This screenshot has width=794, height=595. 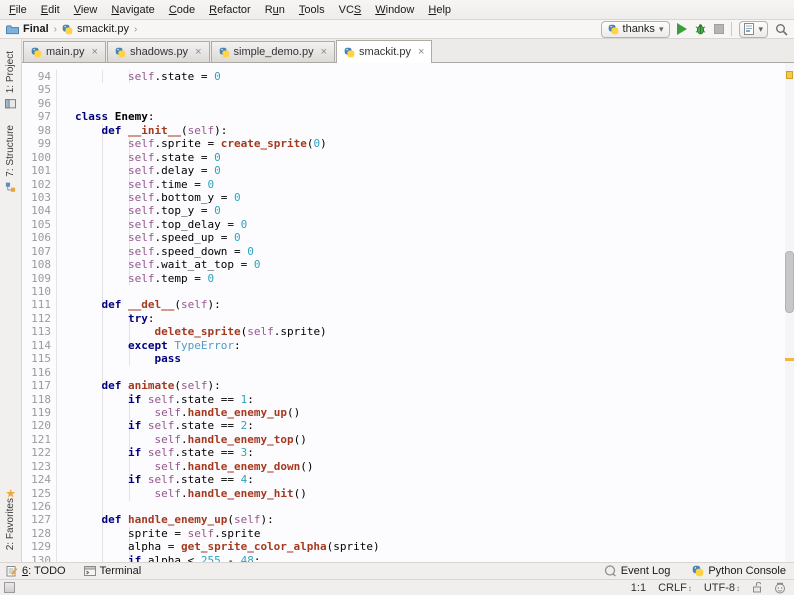 I want to click on debug-button, so click(x=700, y=29).